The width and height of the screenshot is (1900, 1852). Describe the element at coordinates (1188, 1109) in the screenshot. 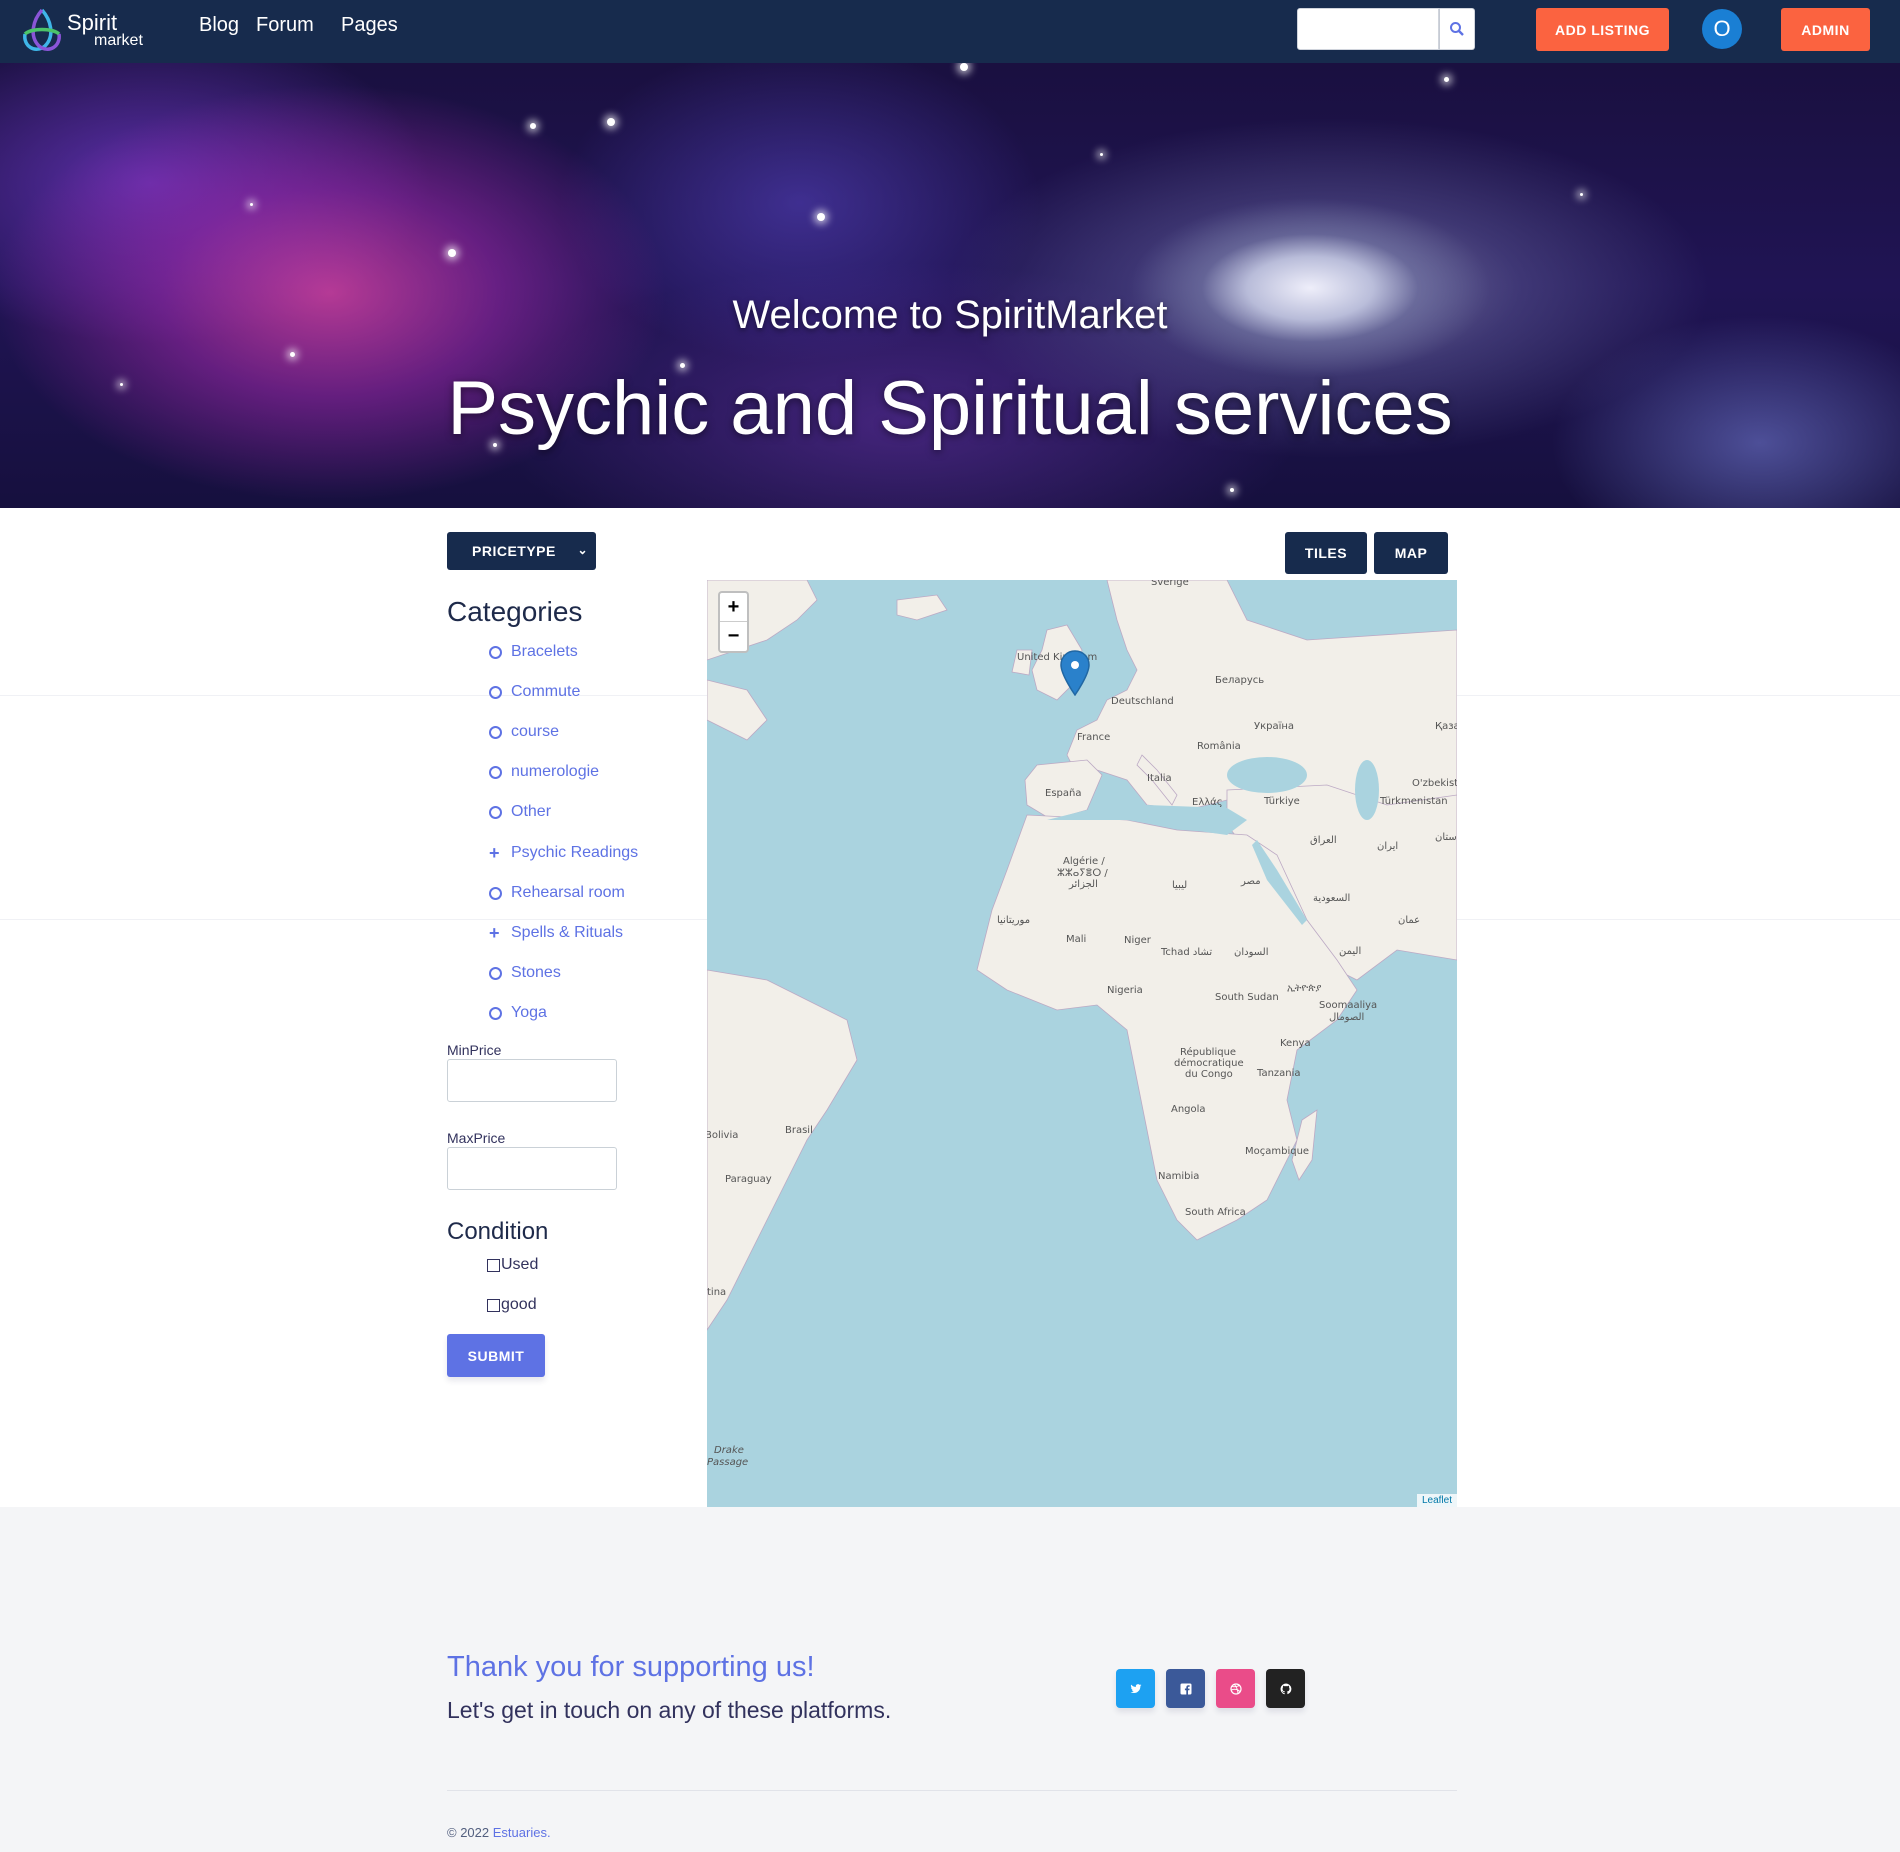

I see `map-label: Angola` at that location.